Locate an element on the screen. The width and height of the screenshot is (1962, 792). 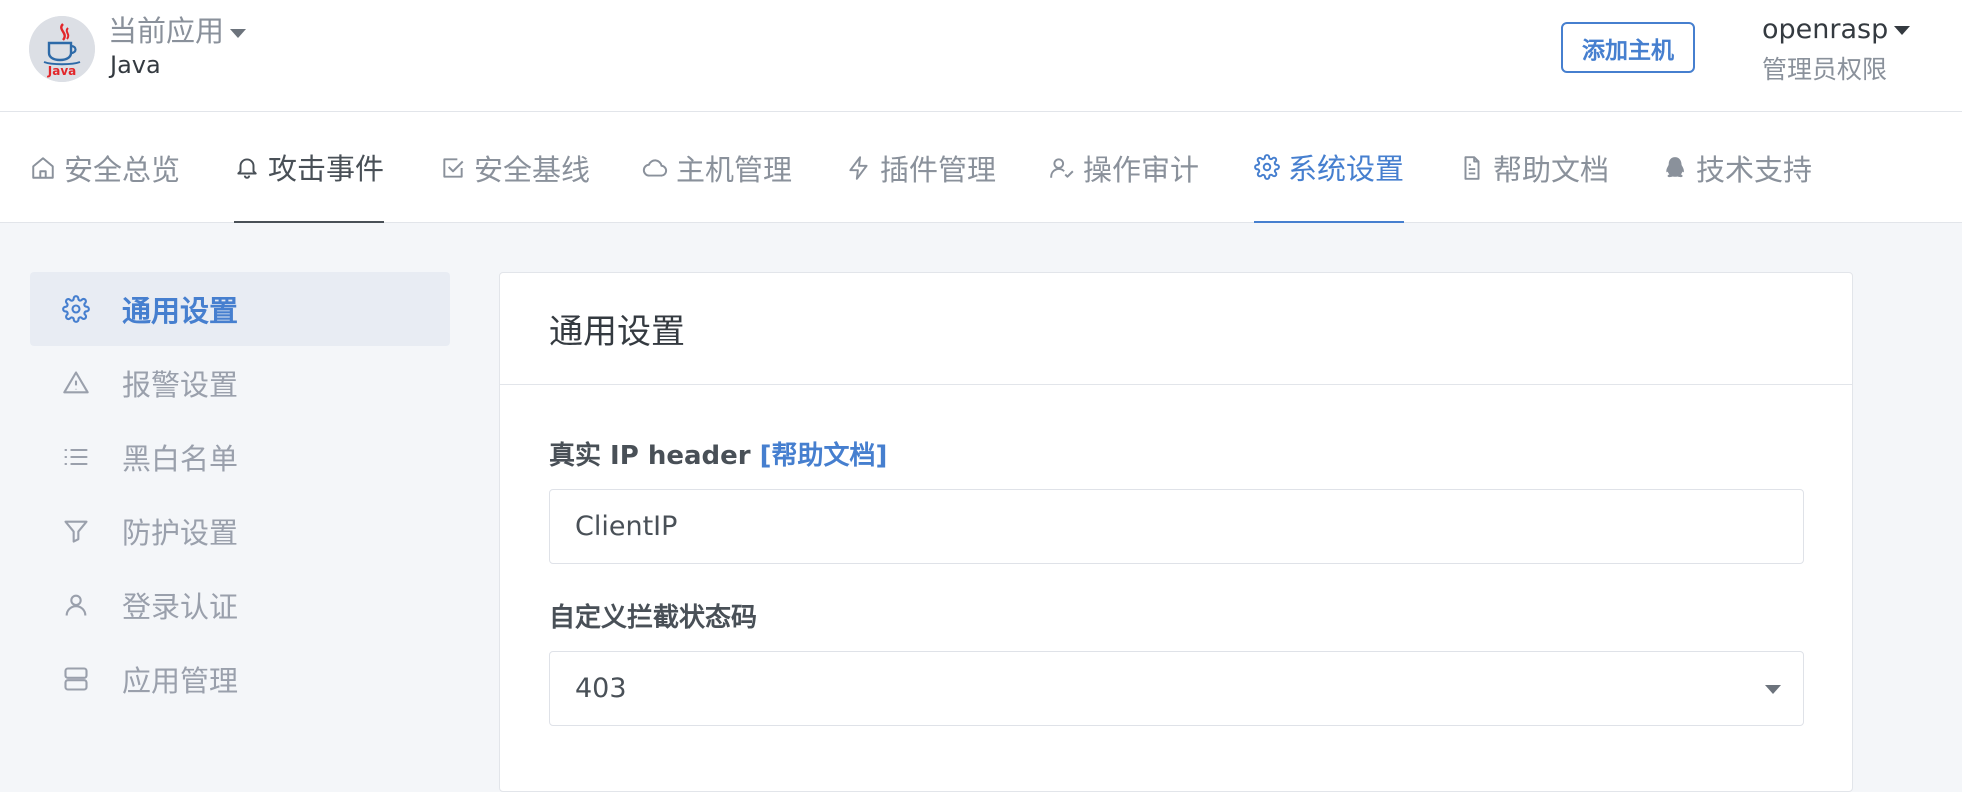
sidebar-item-label: 黑白名单 is located at coordinates (180, 459).